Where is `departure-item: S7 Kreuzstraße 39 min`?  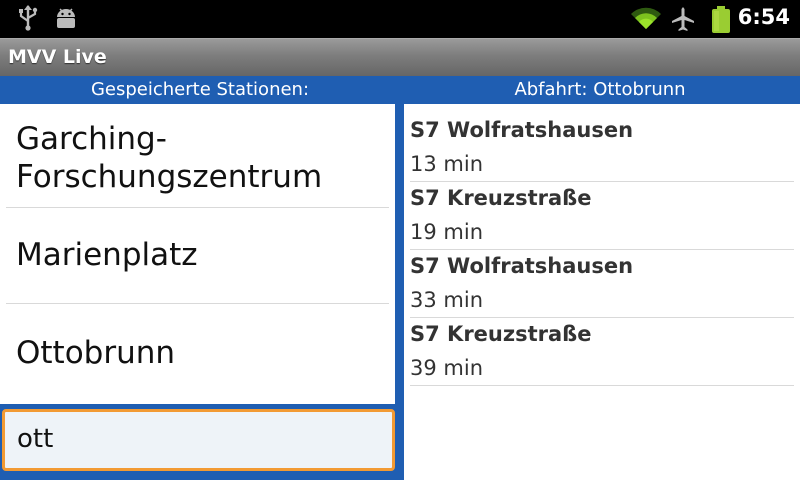 departure-item: S7 Kreuzstraße 39 min is located at coordinates (602, 352).